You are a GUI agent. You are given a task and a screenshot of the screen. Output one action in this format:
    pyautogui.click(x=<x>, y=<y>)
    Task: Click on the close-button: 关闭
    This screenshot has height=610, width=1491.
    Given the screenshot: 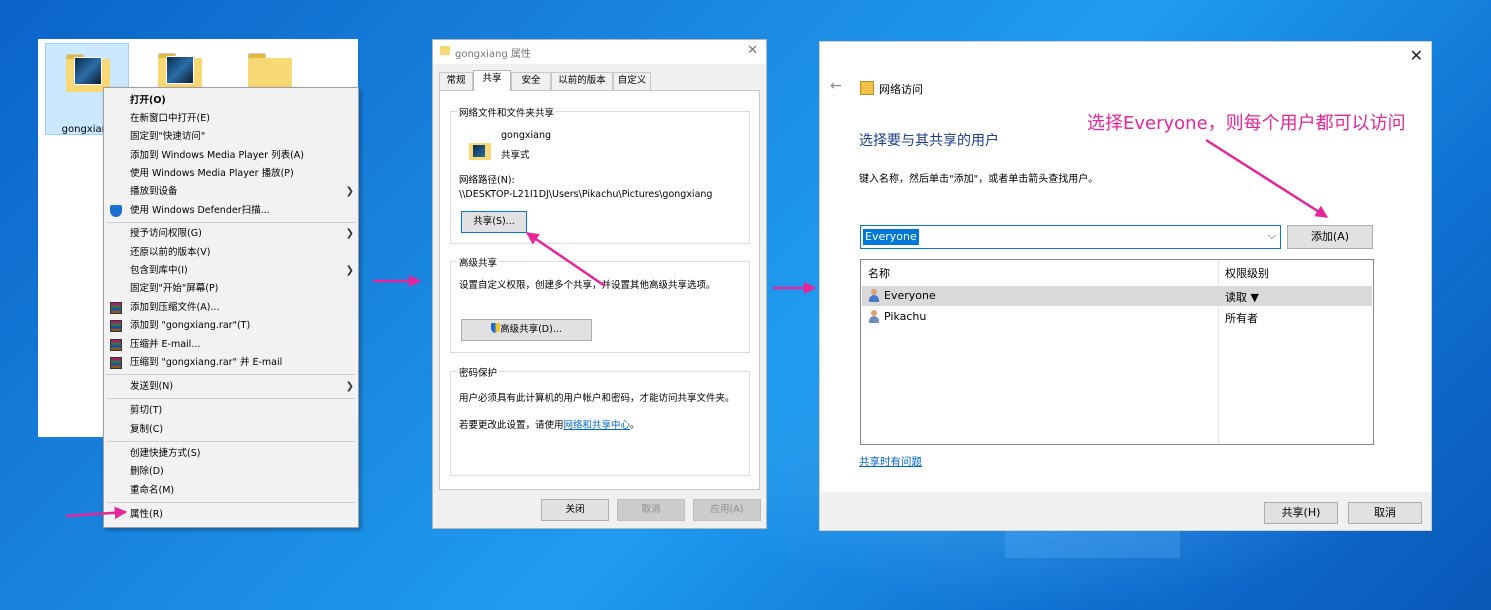 What is the action you would take?
    pyautogui.click(x=575, y=510)
    